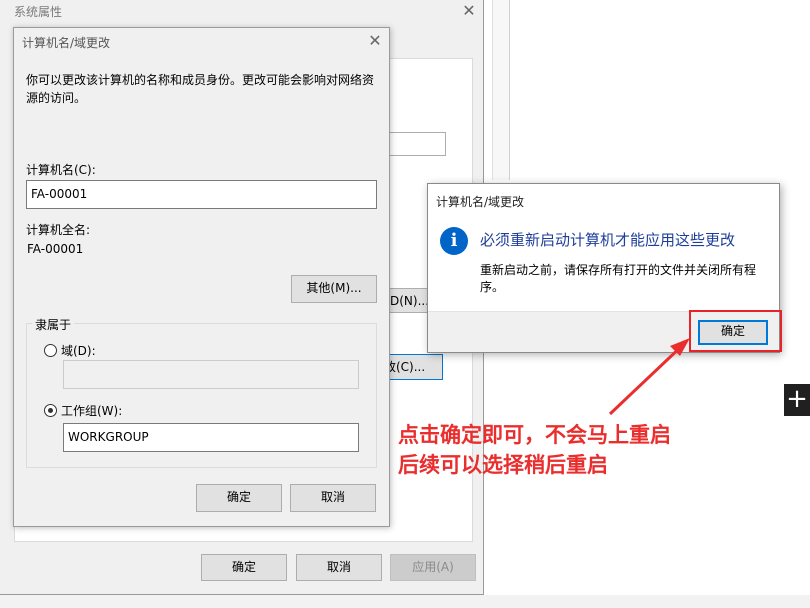 The image size is (810, 608). Describe the element at coordinates (201, 194) in the screenshot. I see `computer-name-input: FA-00001` at that location.